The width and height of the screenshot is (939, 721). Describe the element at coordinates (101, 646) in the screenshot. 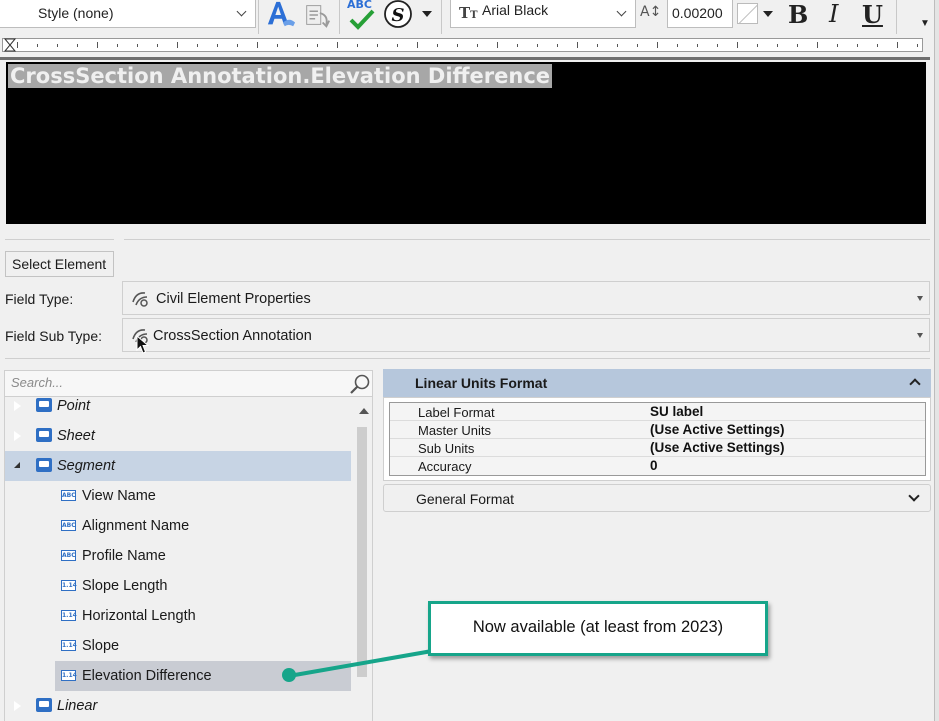

I see `tree-leaf-label: Slope` at that location.